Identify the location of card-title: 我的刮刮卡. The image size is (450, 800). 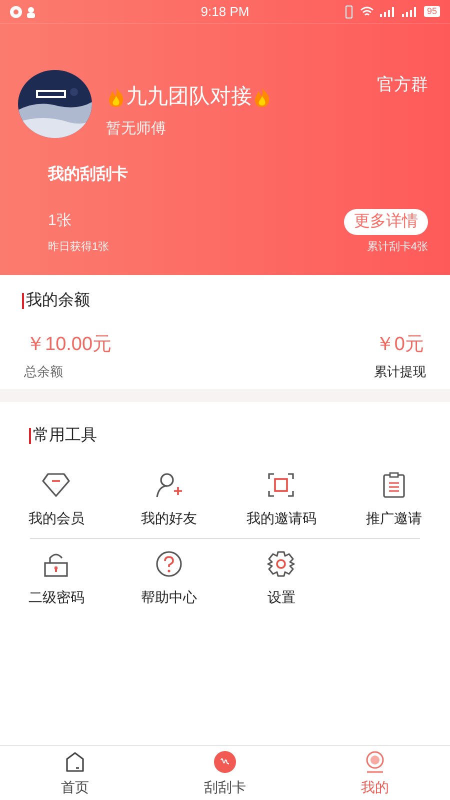
(88, 174).